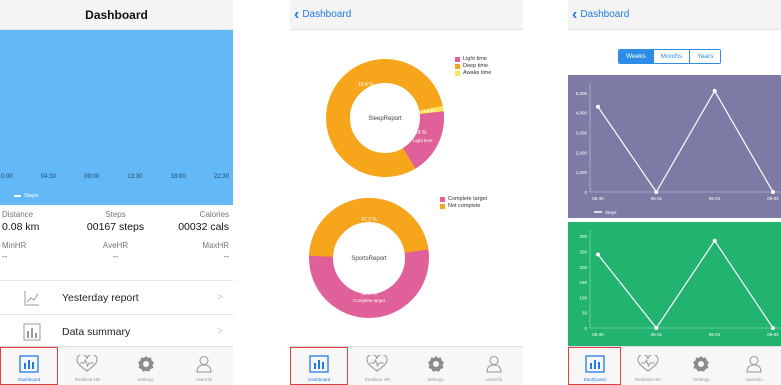 This screenshot has height=385, width=781. What do you see at coordinates (705, 56) in the screenshot?
I see `segment-years: Years` at bounding box center [705, 56].